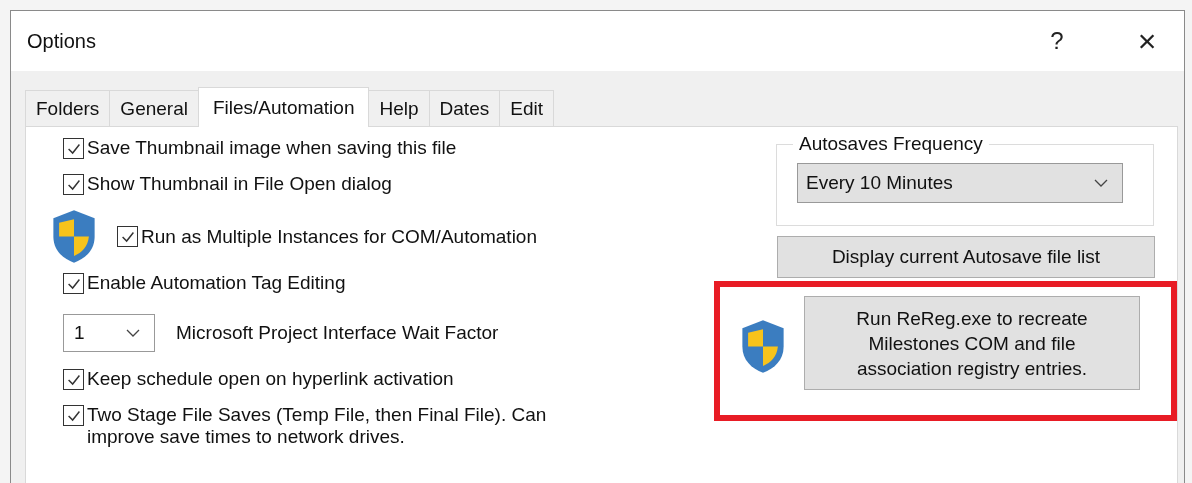  What do you see at coordinates (879, 183) in the screenshot?
I see `dropdown-value: Every 10 Minutes` at bounding box center [879, 183].